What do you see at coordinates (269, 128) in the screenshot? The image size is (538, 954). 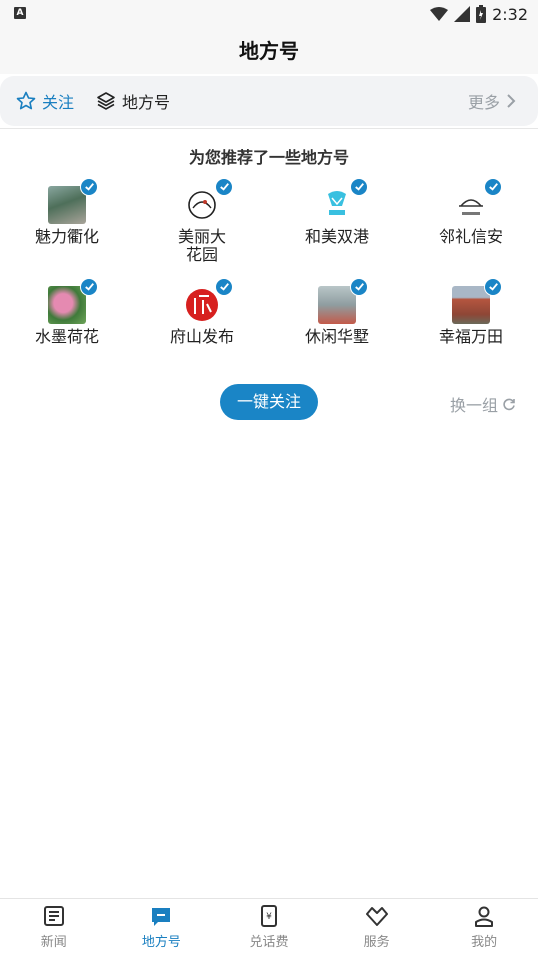 I see `divider` at bounding box center [269, 128].